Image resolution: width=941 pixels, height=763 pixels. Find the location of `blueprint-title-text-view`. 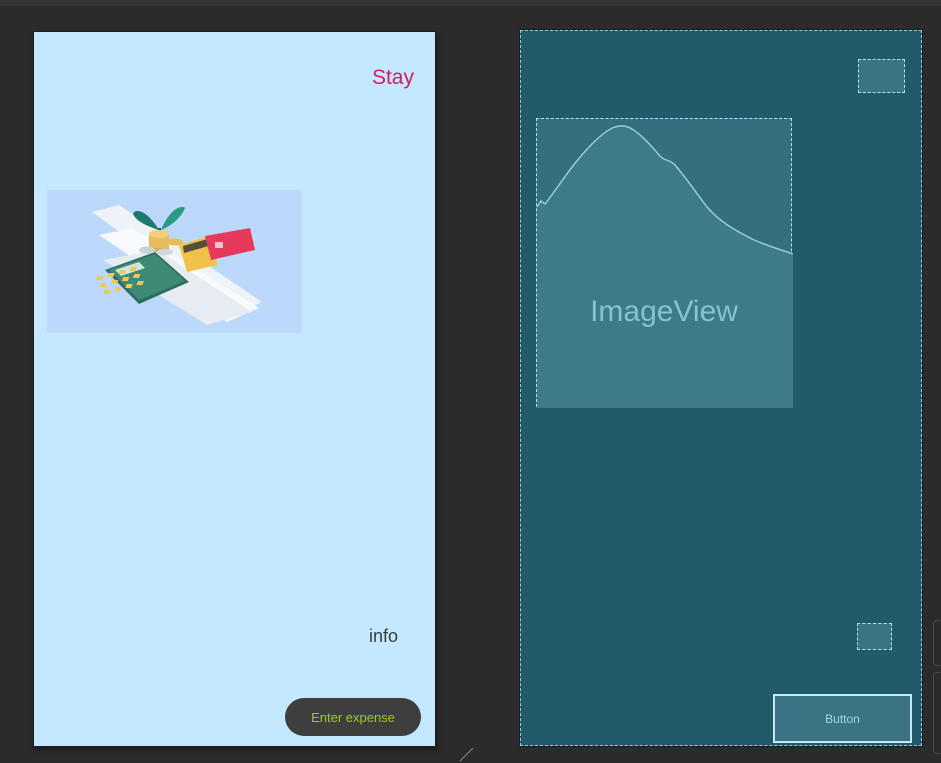

blueprint-title-text-view is located at coordinates (881, 76).